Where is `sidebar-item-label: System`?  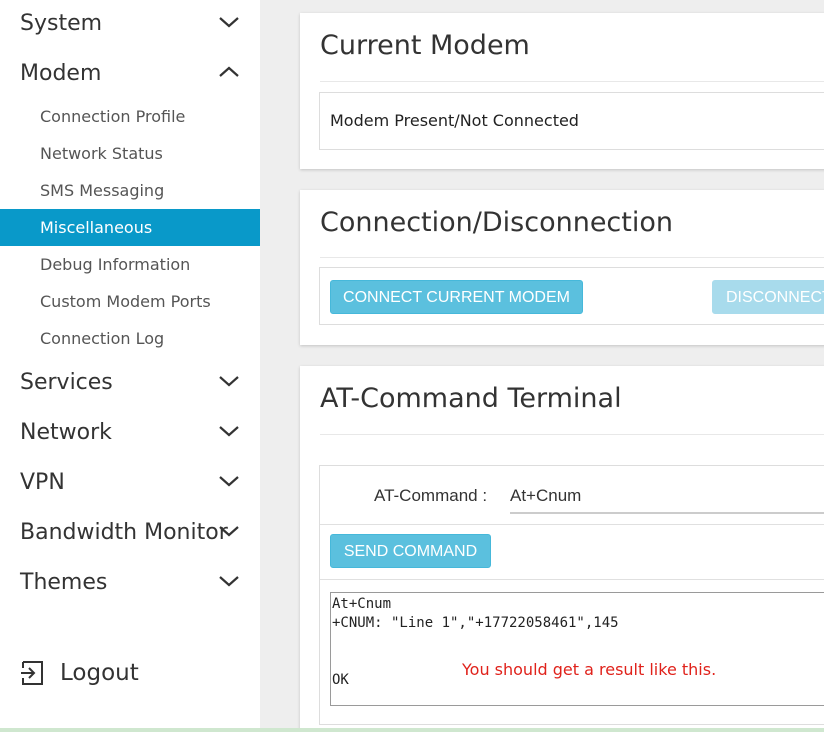 sidebar-item-label: System is located at coordinates (61, 23).